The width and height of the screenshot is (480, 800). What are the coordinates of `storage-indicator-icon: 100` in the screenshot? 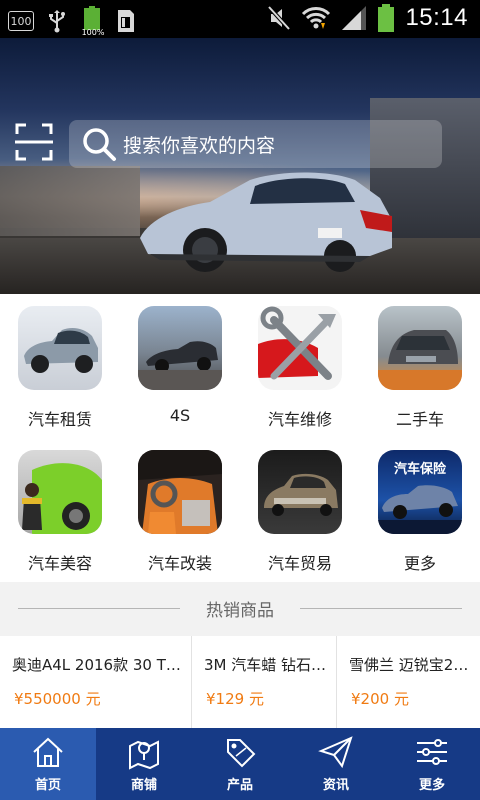 It's located at (21, 21).